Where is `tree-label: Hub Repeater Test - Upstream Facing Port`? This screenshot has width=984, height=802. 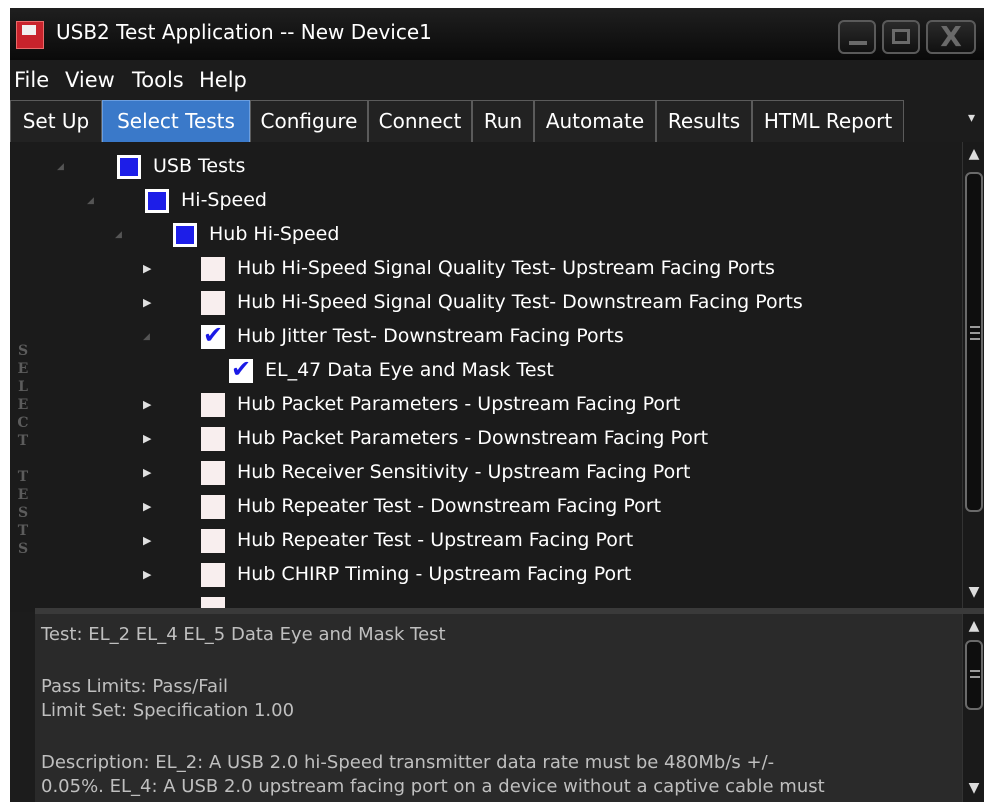
tree-label: Hub Repeater Test - Upstream Facing Port is located at coordinates (435, 540).